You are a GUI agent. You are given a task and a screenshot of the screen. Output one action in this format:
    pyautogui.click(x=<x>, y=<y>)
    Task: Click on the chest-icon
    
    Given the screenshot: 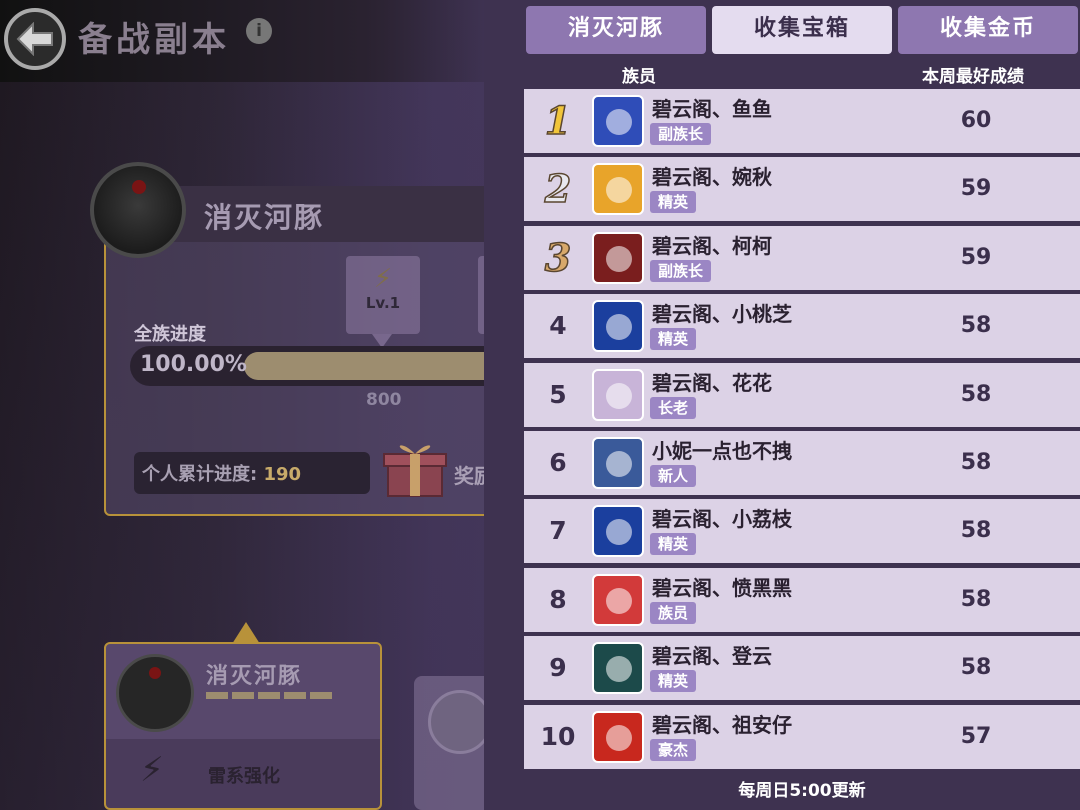 What is the action you would take?
    pyautogui.click(x=460, y=722)
    